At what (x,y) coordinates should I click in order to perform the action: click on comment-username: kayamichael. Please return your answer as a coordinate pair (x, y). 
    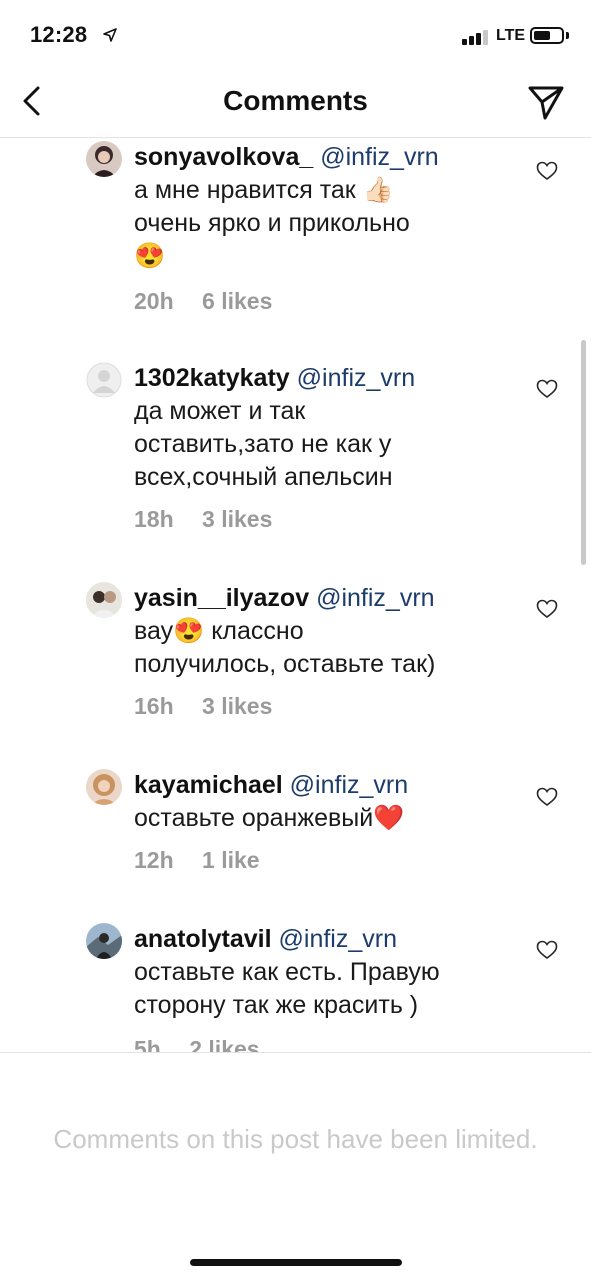
    Looking at the image, I should click on (208, 785).